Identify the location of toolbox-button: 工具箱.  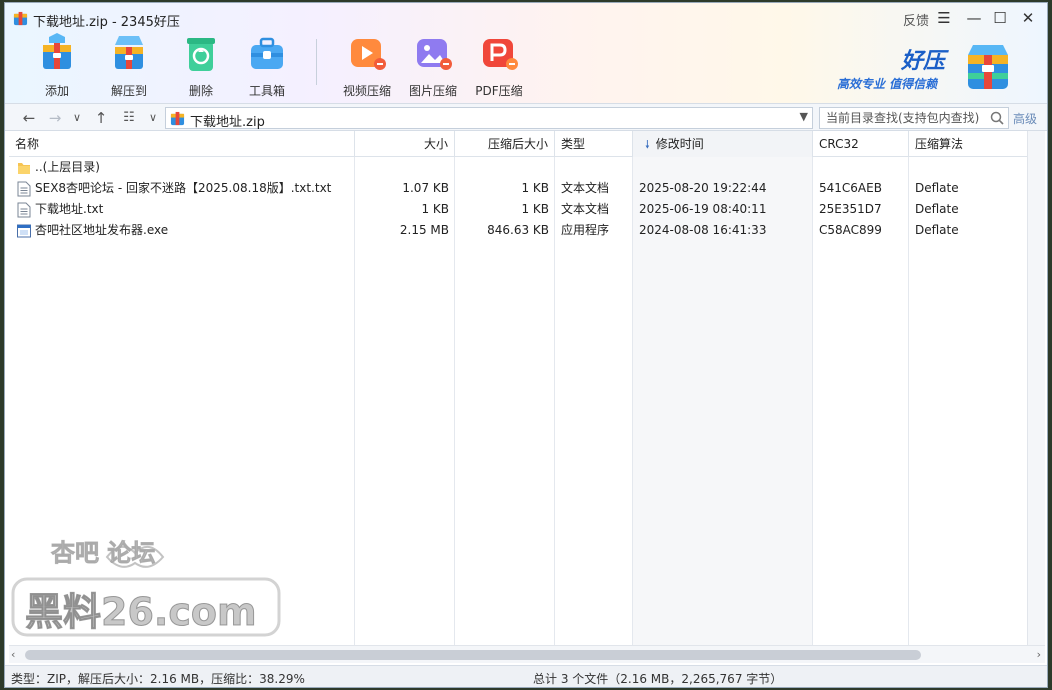
(267, 66).